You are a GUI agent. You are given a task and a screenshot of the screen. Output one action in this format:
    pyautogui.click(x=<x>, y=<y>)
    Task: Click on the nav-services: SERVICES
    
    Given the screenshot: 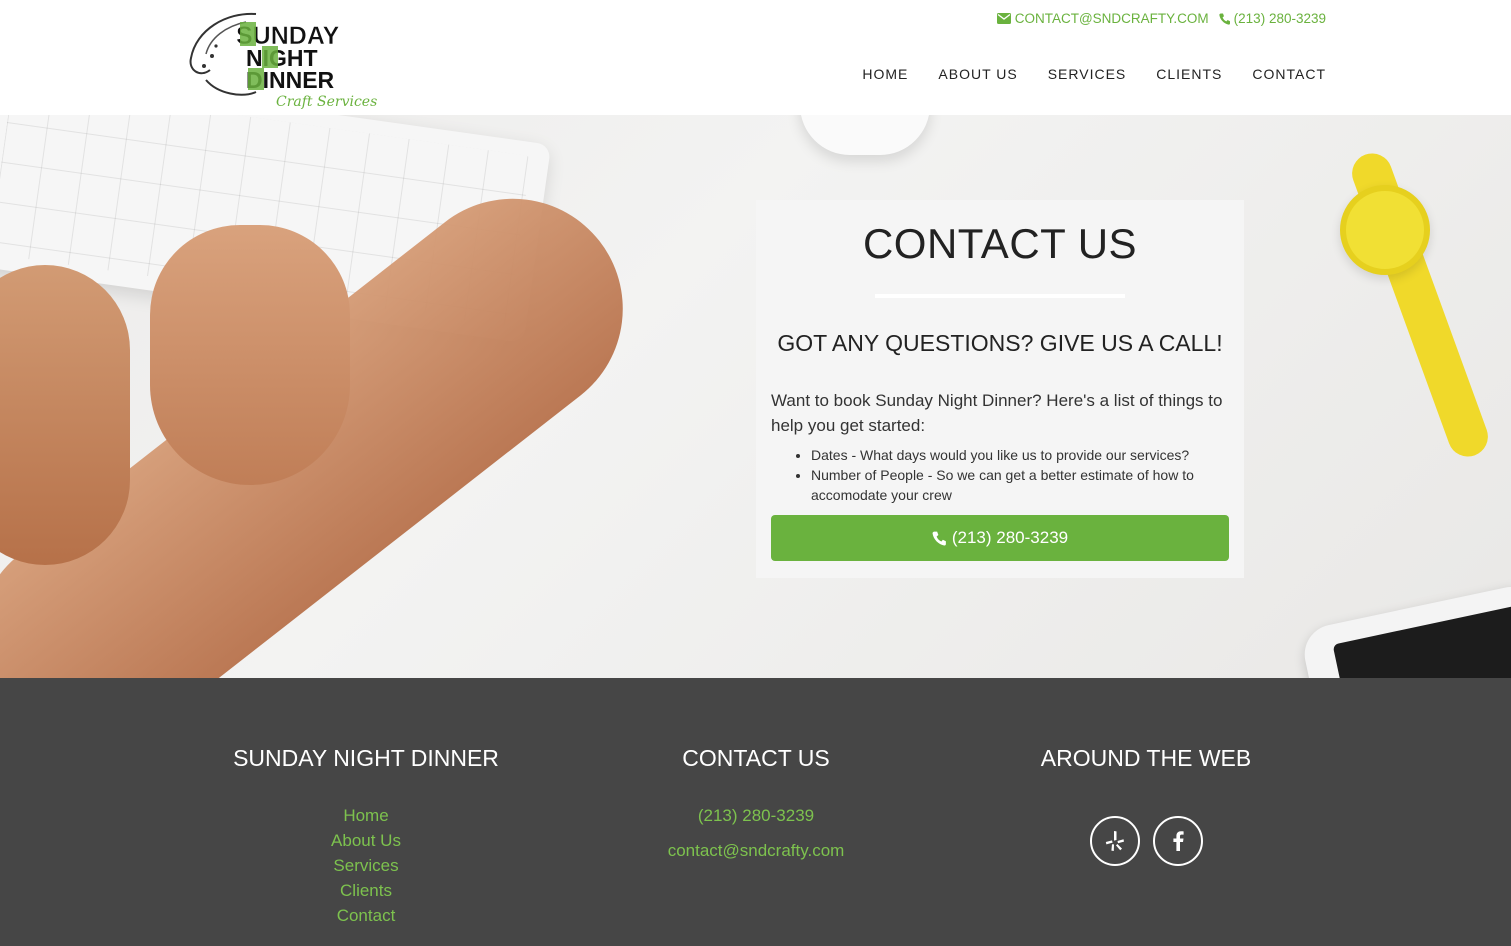 What is the action you would take?
    pyautogui.click(x=1087, y=74)
    